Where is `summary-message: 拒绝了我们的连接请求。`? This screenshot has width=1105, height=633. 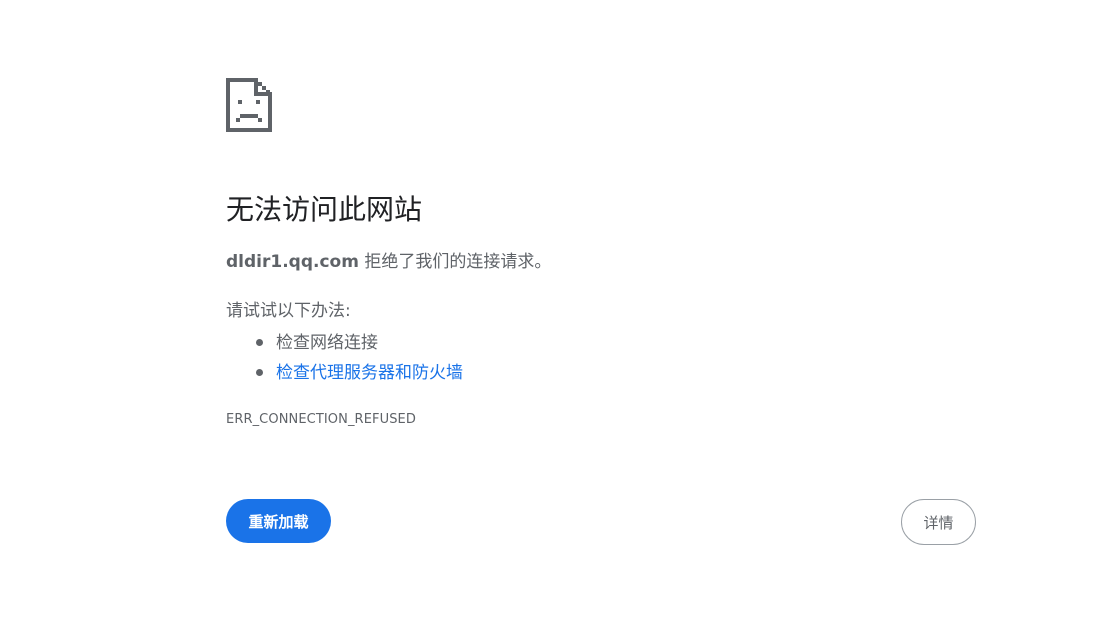
summary-message: 拒绝了我们的连接请求。 is located at coordinates (455, 262).